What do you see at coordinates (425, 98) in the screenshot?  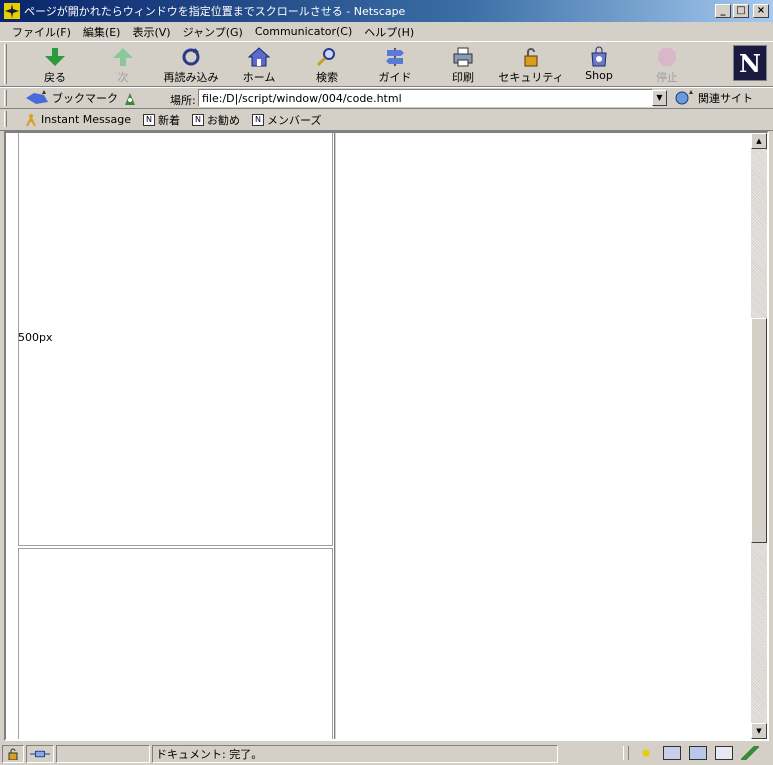 I see `location-url-input` at bounding box center [425, 98].